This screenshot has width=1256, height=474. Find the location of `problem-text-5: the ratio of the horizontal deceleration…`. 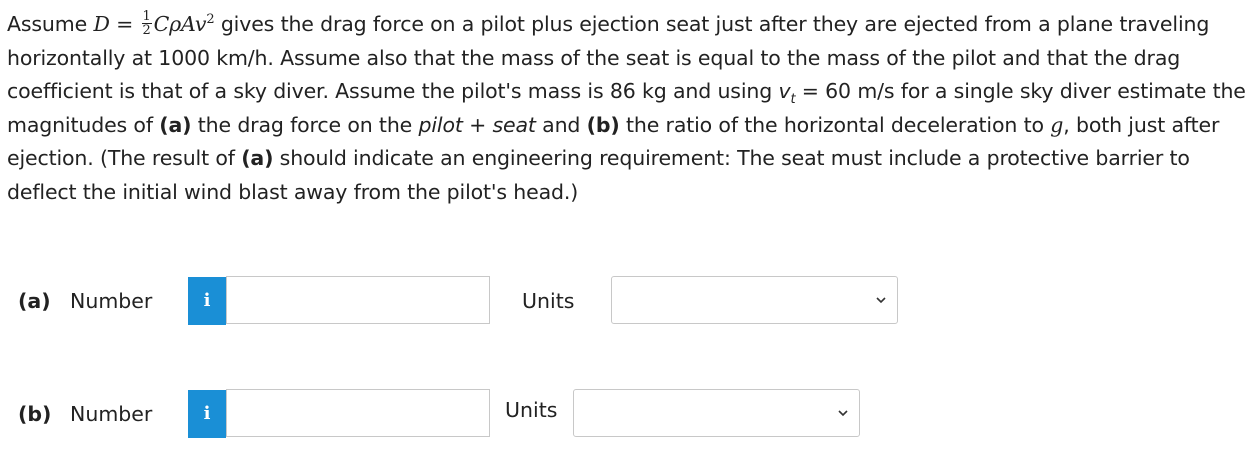

problem-text-5: the ratio of the horizontal deceleration… is located at coordinates (835, 124).